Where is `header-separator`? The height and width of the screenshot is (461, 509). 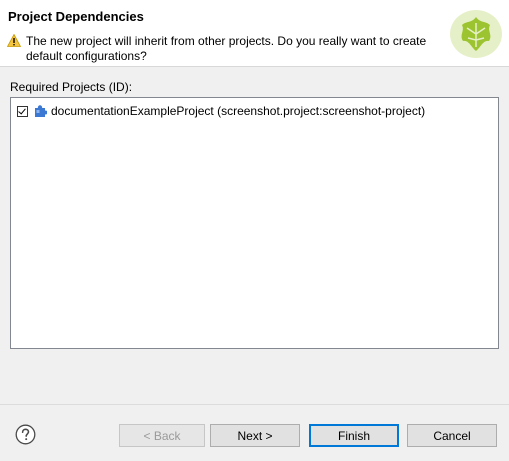 header-separator is located at coordinates (254, 66).